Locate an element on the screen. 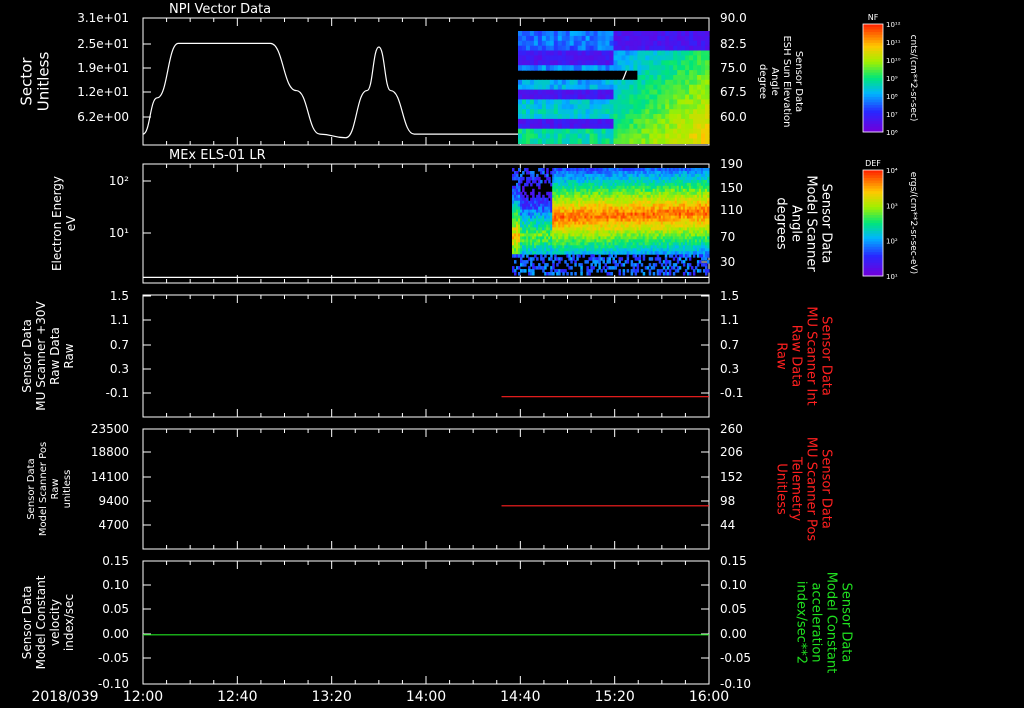 This screenshot has width=1024, height=708. right-tick-label: 60.0 is located at coordinates (733, 117).